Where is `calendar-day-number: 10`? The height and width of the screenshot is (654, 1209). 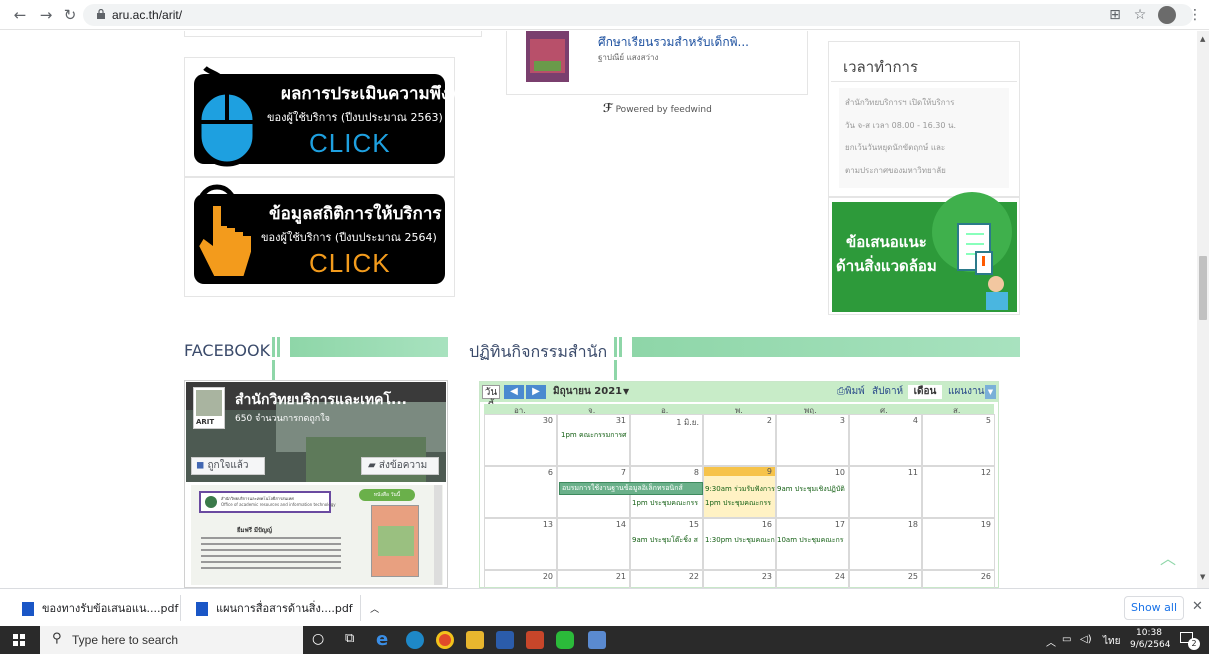
calendar-day-number: 10 is located at coordinates (839, 472).